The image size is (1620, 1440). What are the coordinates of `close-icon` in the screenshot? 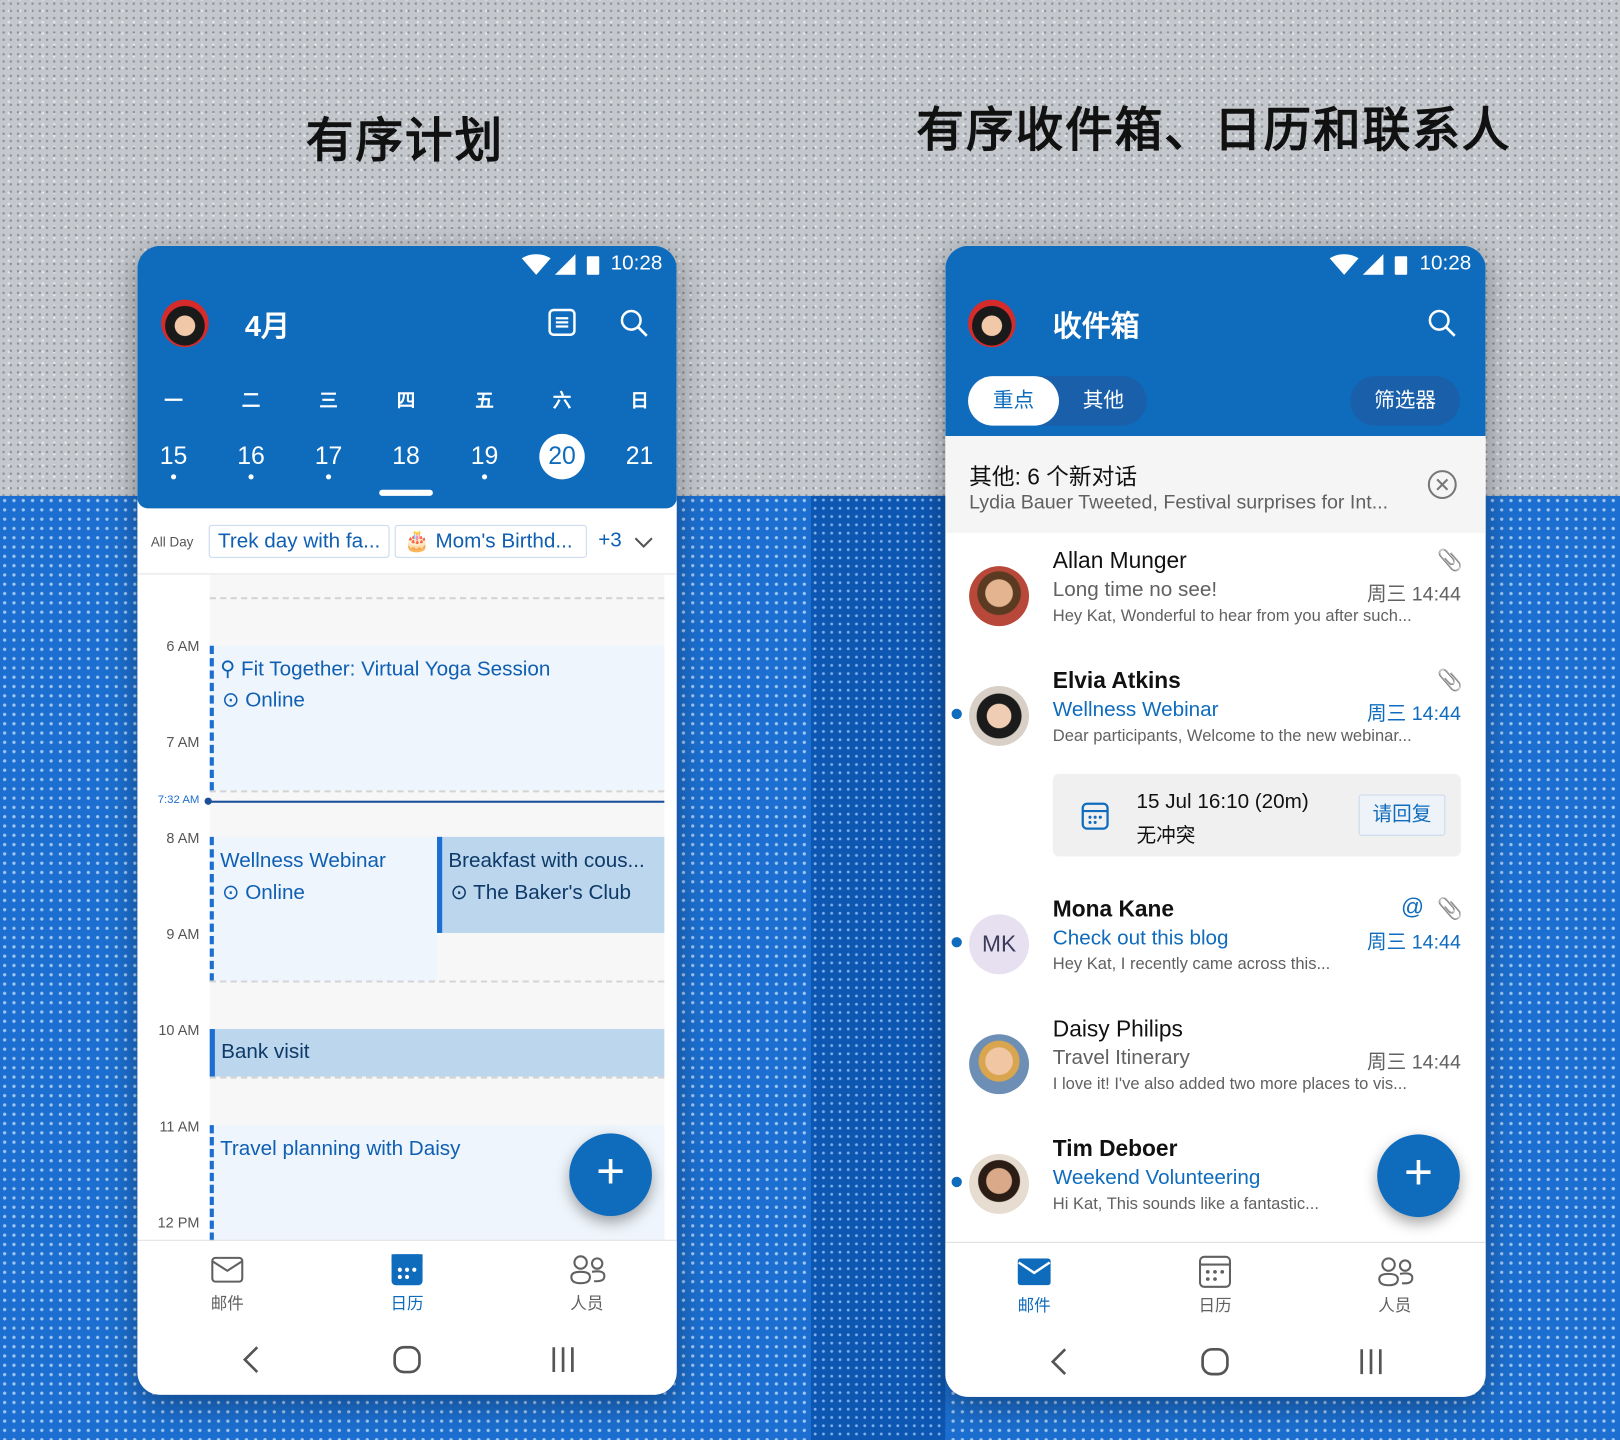 It's located at (1442, 484).